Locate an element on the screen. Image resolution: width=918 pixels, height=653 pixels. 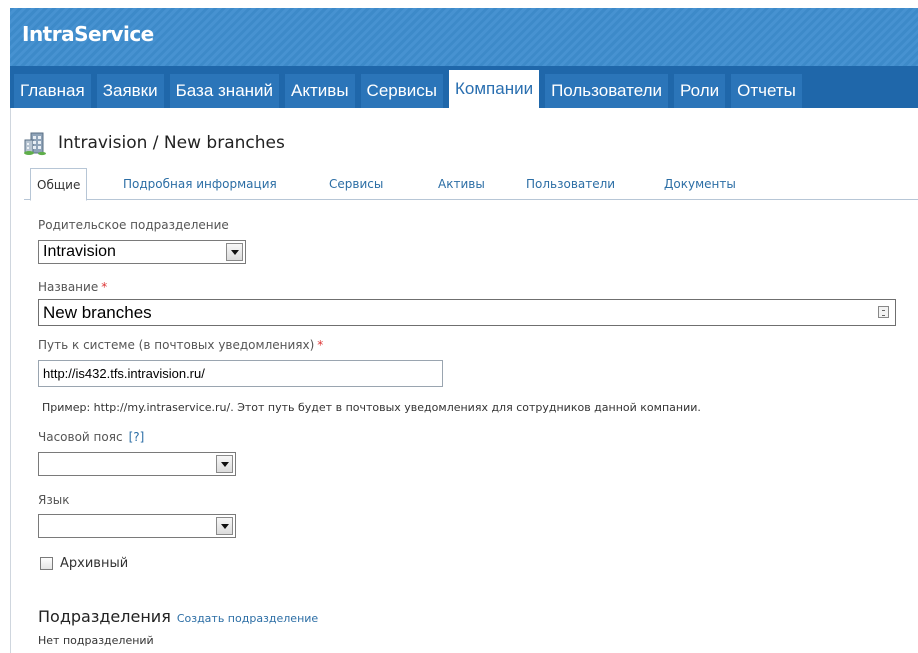
page-header: Intravision / New branches is located at coordinates (153, 143).